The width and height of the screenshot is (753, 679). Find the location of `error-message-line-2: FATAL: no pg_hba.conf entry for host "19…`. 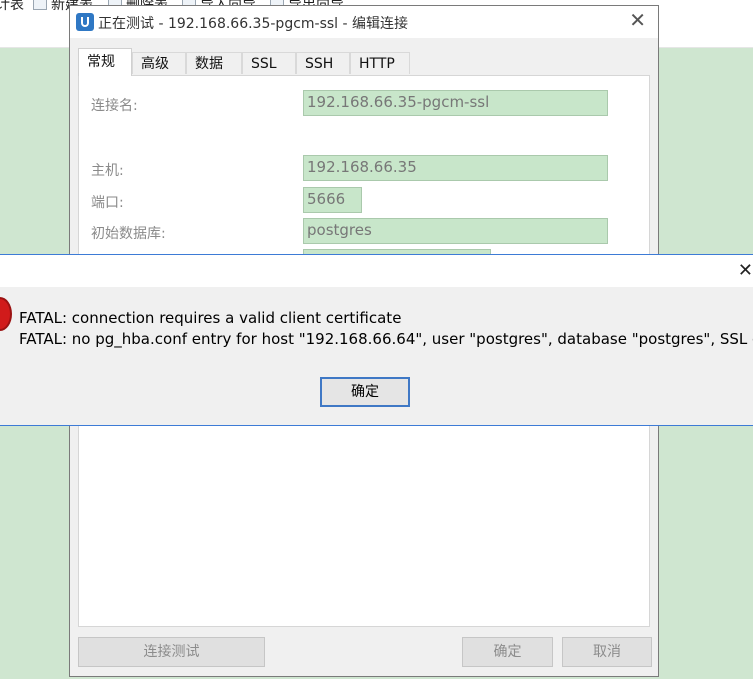

error-message-line-2: FATAL: no pg_hba.conf entry for host "19… is located at coordinates (386, 339).